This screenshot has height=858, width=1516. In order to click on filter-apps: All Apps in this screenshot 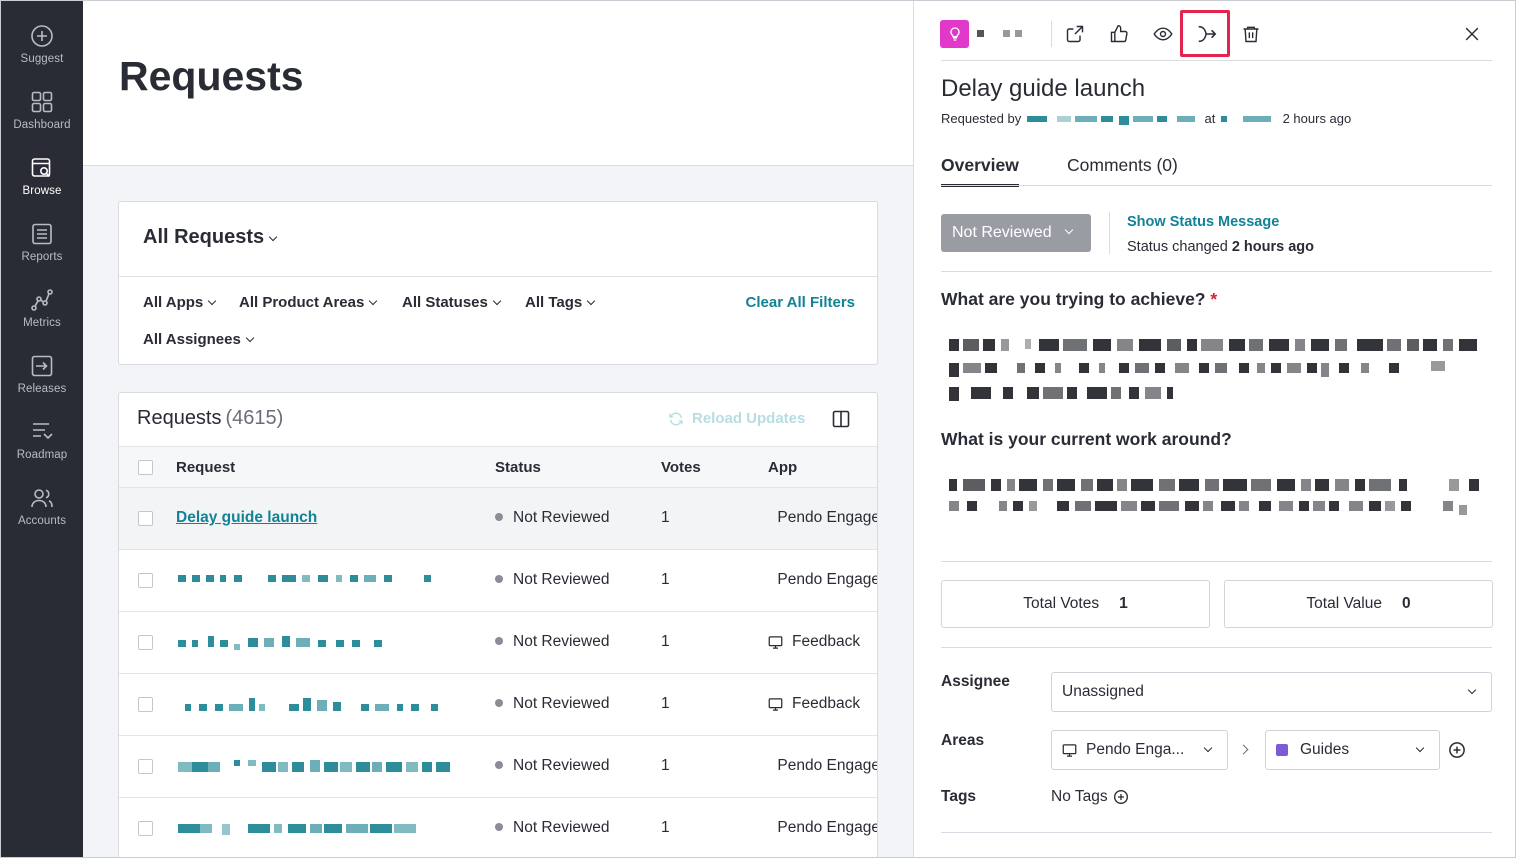, I will do `click(180, 302)`.